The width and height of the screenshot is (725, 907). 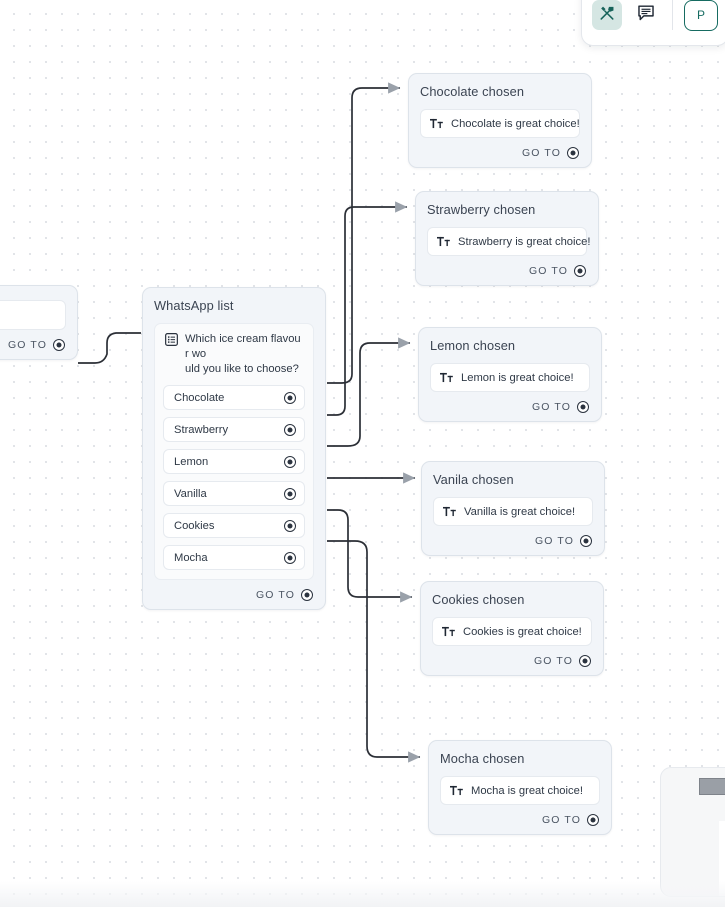 I want to click on list-item: Chocolate, so click(x=234, y=397).